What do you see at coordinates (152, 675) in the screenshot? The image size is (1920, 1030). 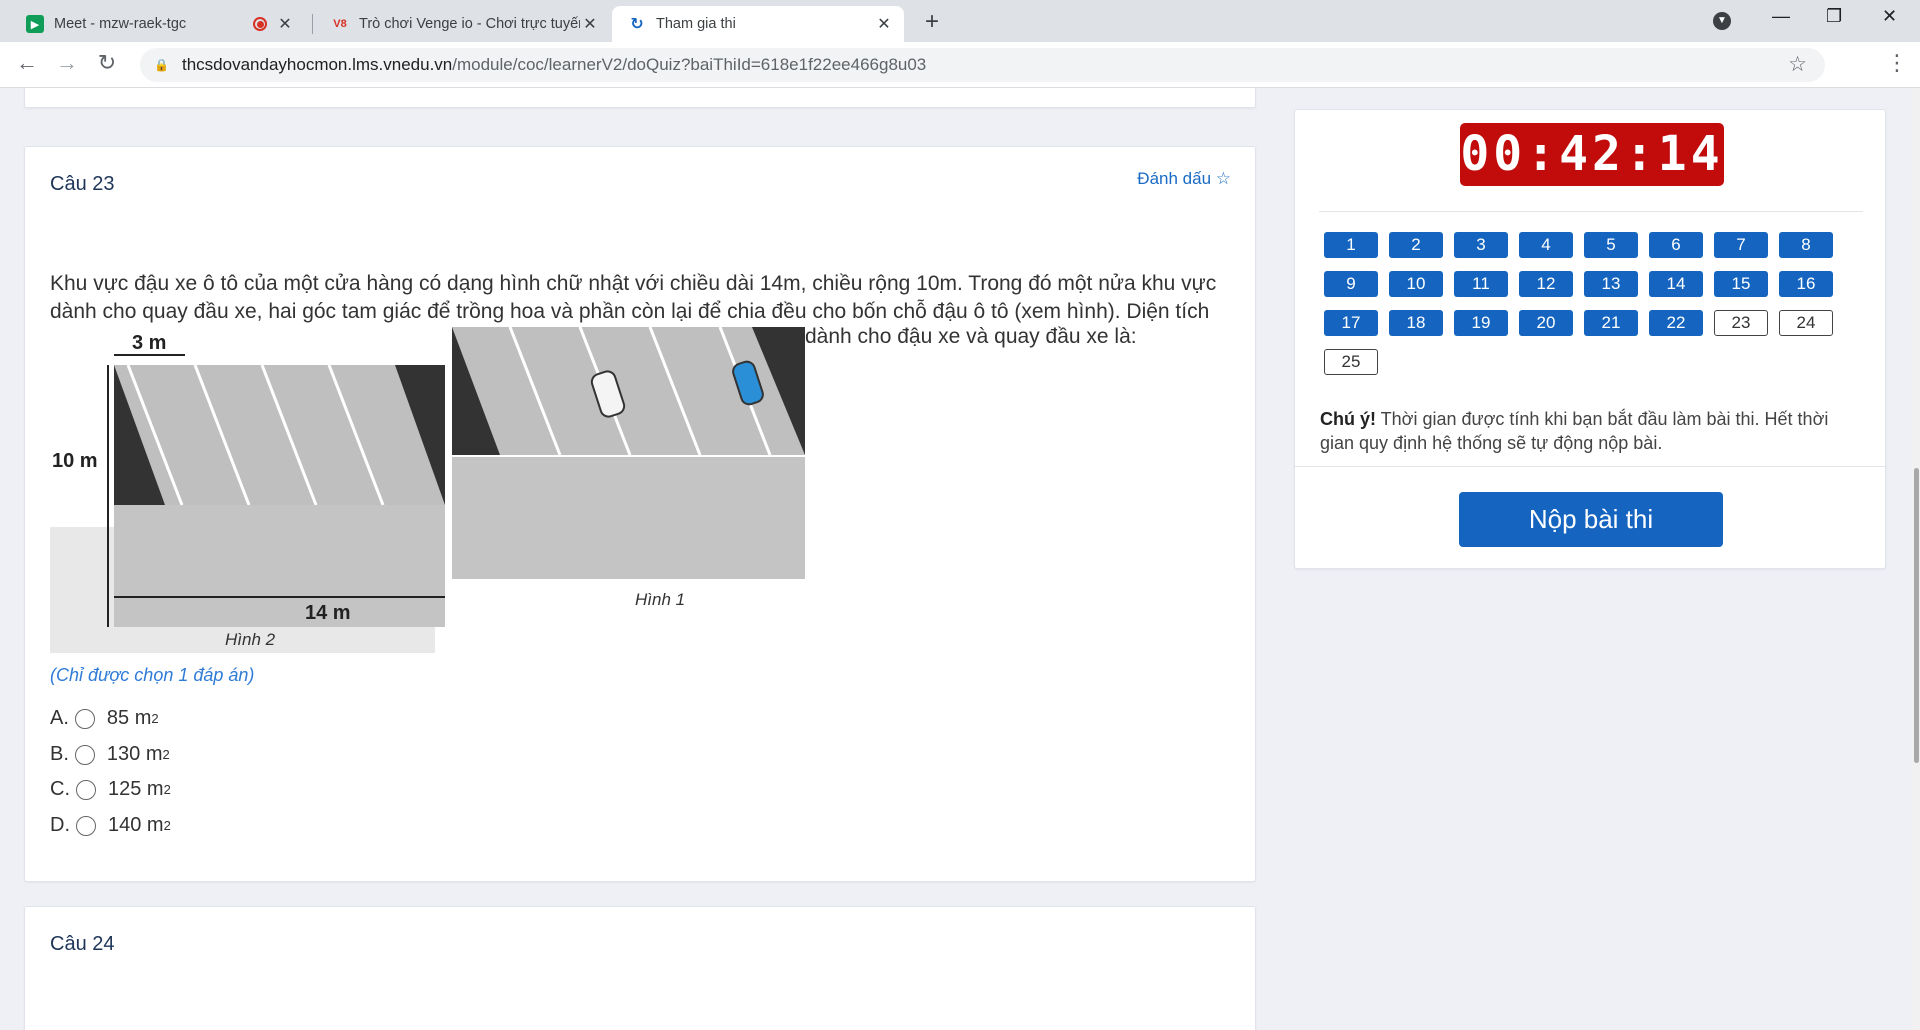 I see `answer-hint: (Chỉ được chọn 1 đáp án)` at bounding box center [152, 675].